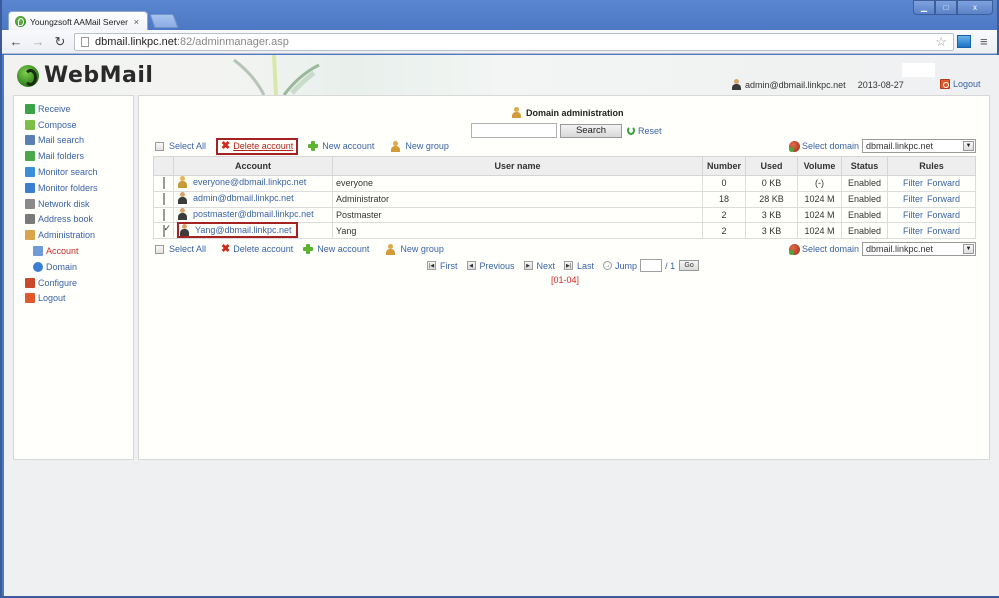  Describe the element at coordinates (245, 213) in the screenshot. I see `account-link: postmaster@dbmail.linkpc.net` at that location.